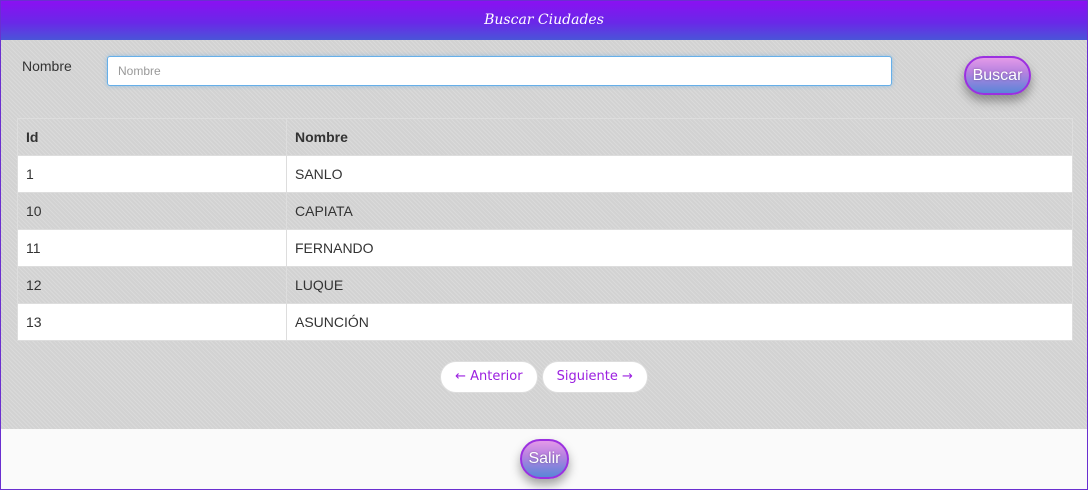 The image size is (1088, 490). Describe the element at coordinates (679, 322) in the screenshot. I see `cell-nombre: ASUNCIÓN` at that location.